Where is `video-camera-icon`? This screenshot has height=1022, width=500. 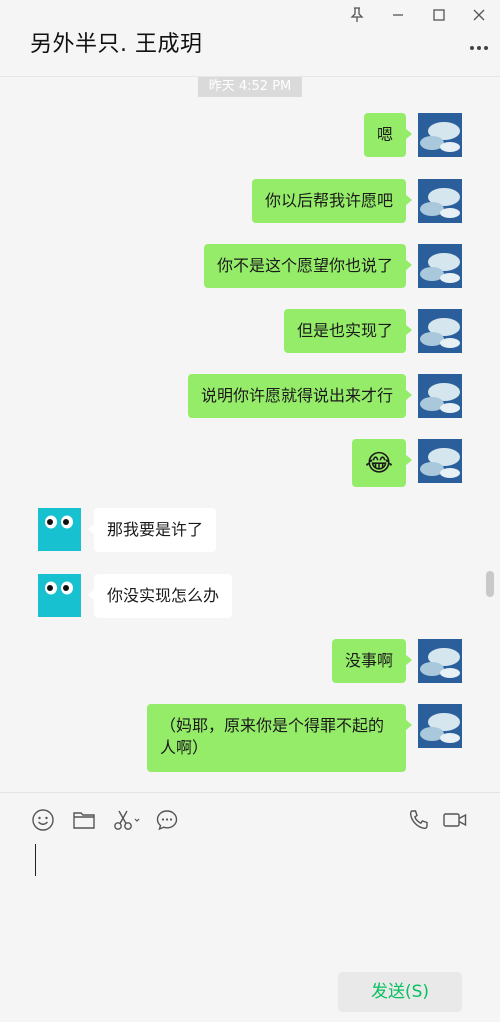
video-camera-icon is located at coordinates (455, 820).